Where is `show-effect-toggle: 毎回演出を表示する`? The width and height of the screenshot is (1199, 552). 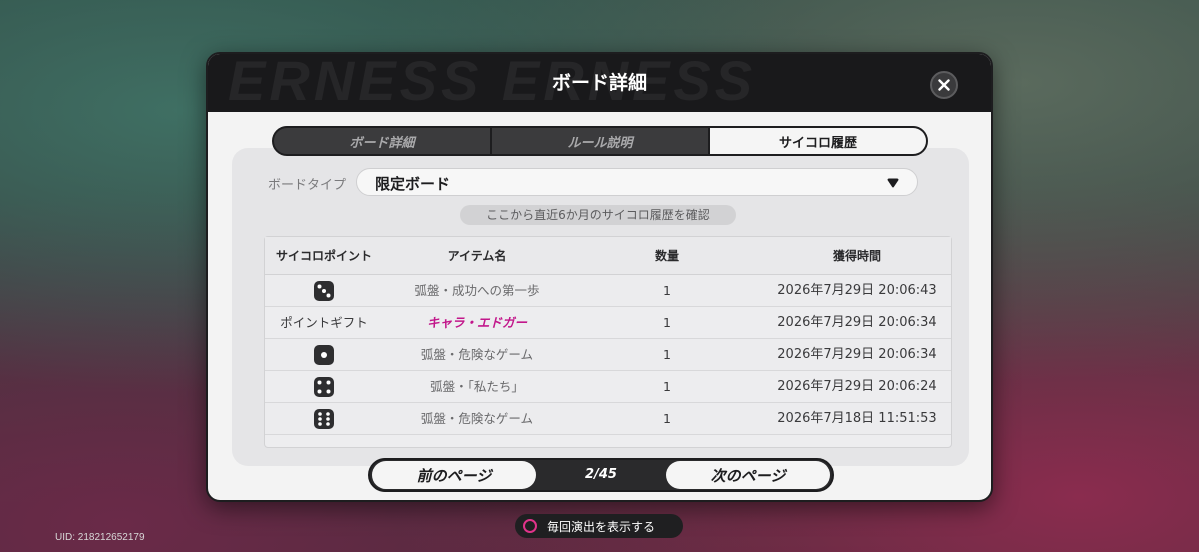
show-effect-toggle: 毎回演出を表示する is located at coordinates (599, 526).